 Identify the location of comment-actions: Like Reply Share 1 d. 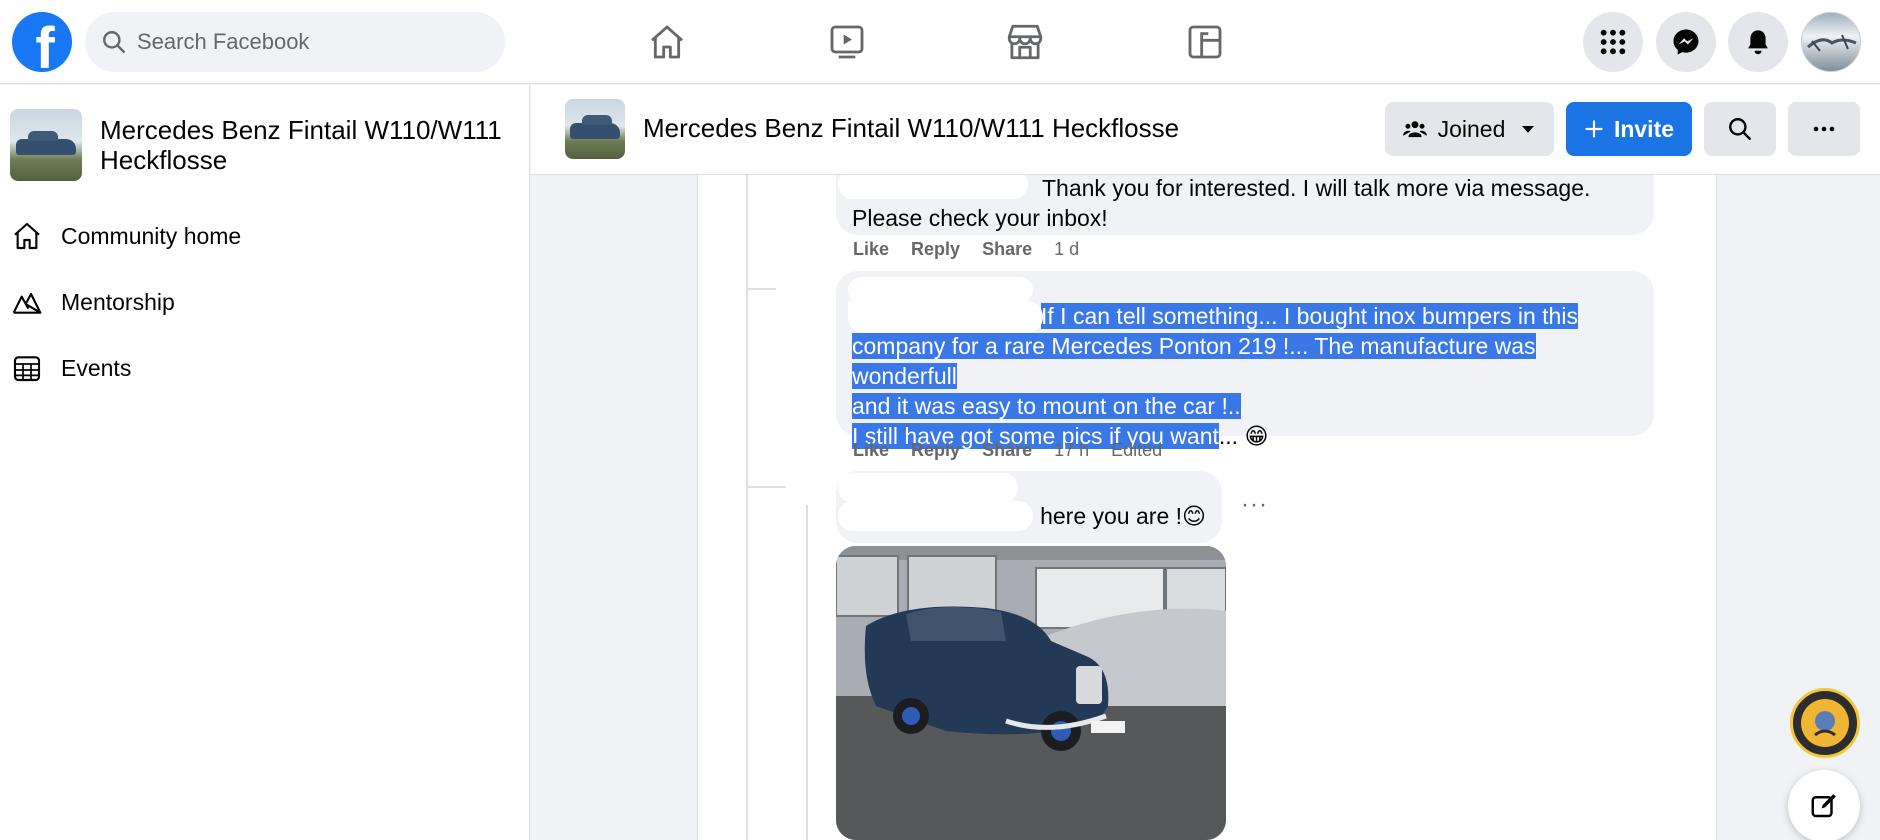
(966, 249).